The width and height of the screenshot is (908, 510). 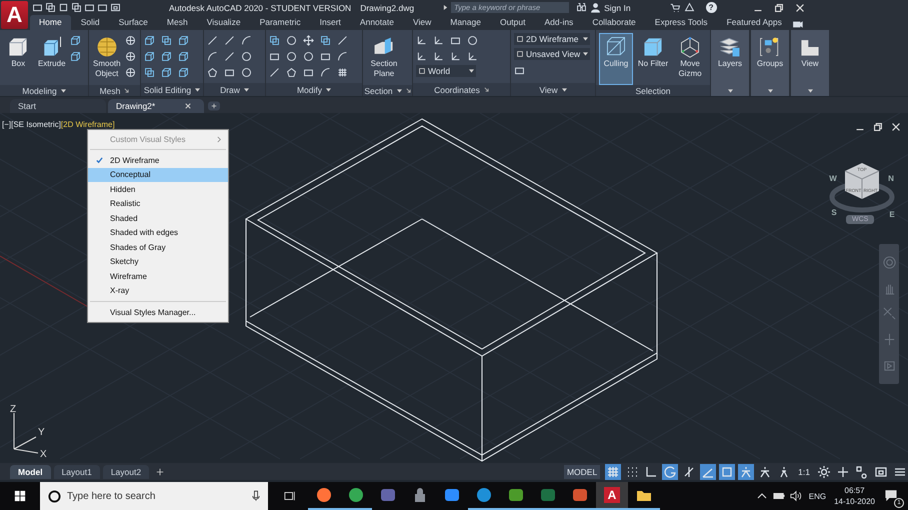 I want to click on layout-tab: Layout2, so click(x=126, y=471).